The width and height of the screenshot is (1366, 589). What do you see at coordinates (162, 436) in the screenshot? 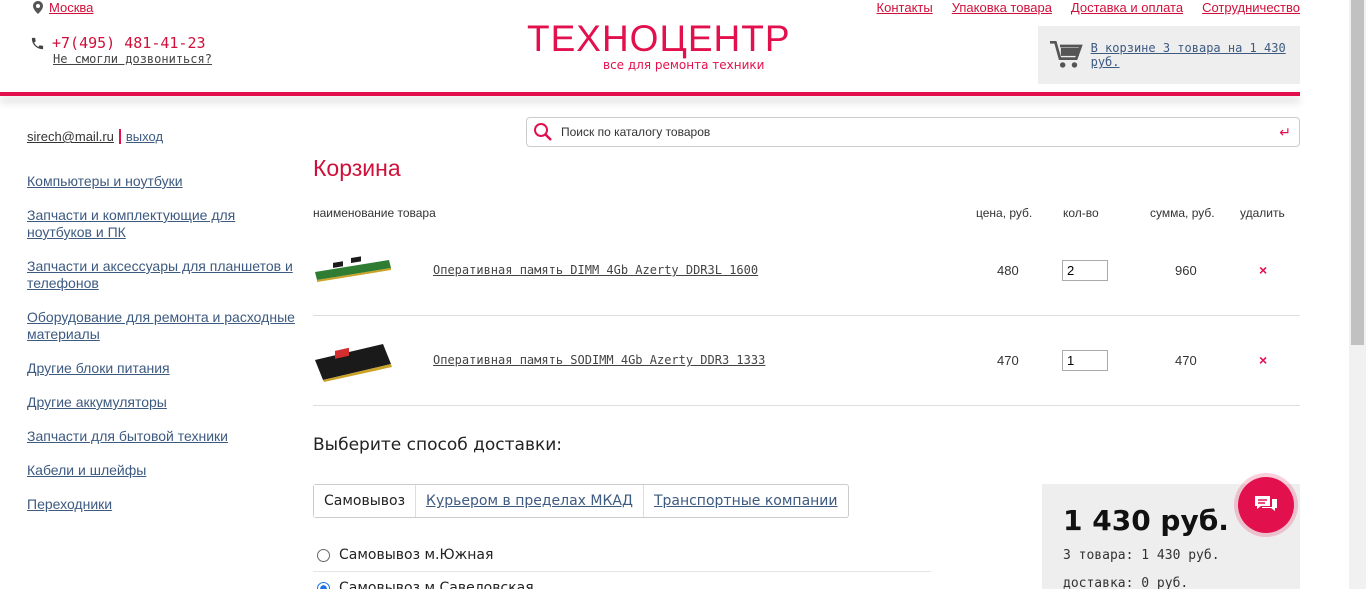
I see `category-appliance-parts: Запчасти для бытовой техники` at bounding box center [162, 436].